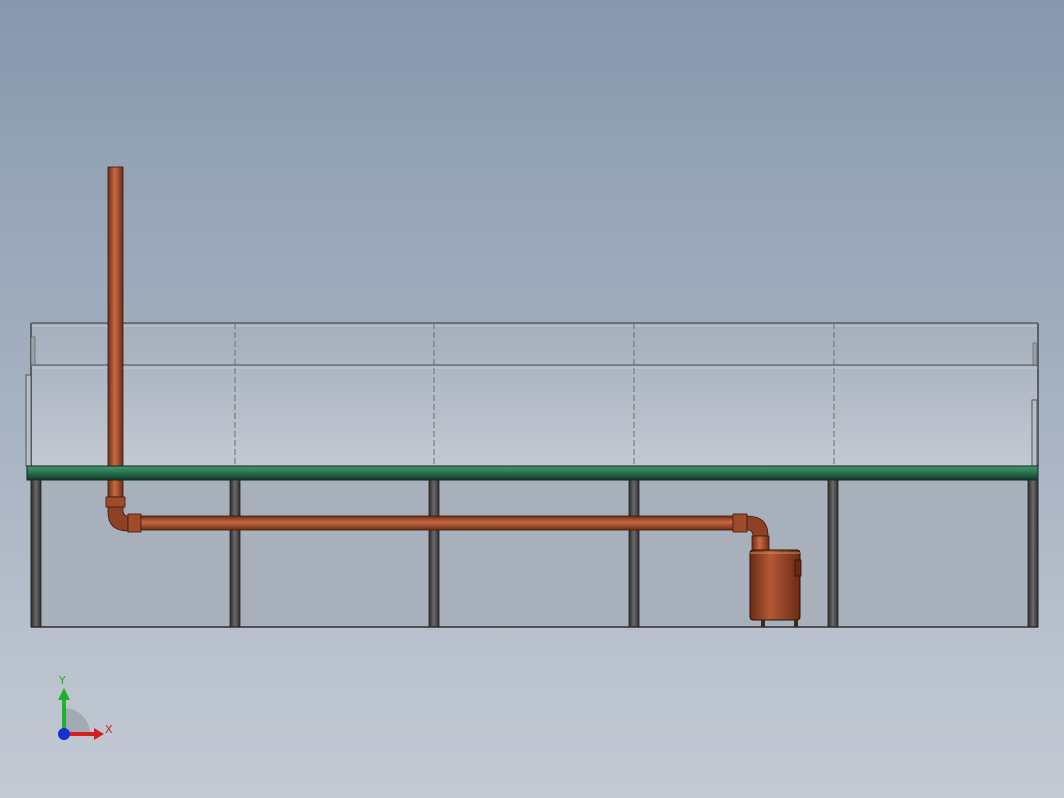  I want to click on pipe-horizontal-run, so click(438, 523).